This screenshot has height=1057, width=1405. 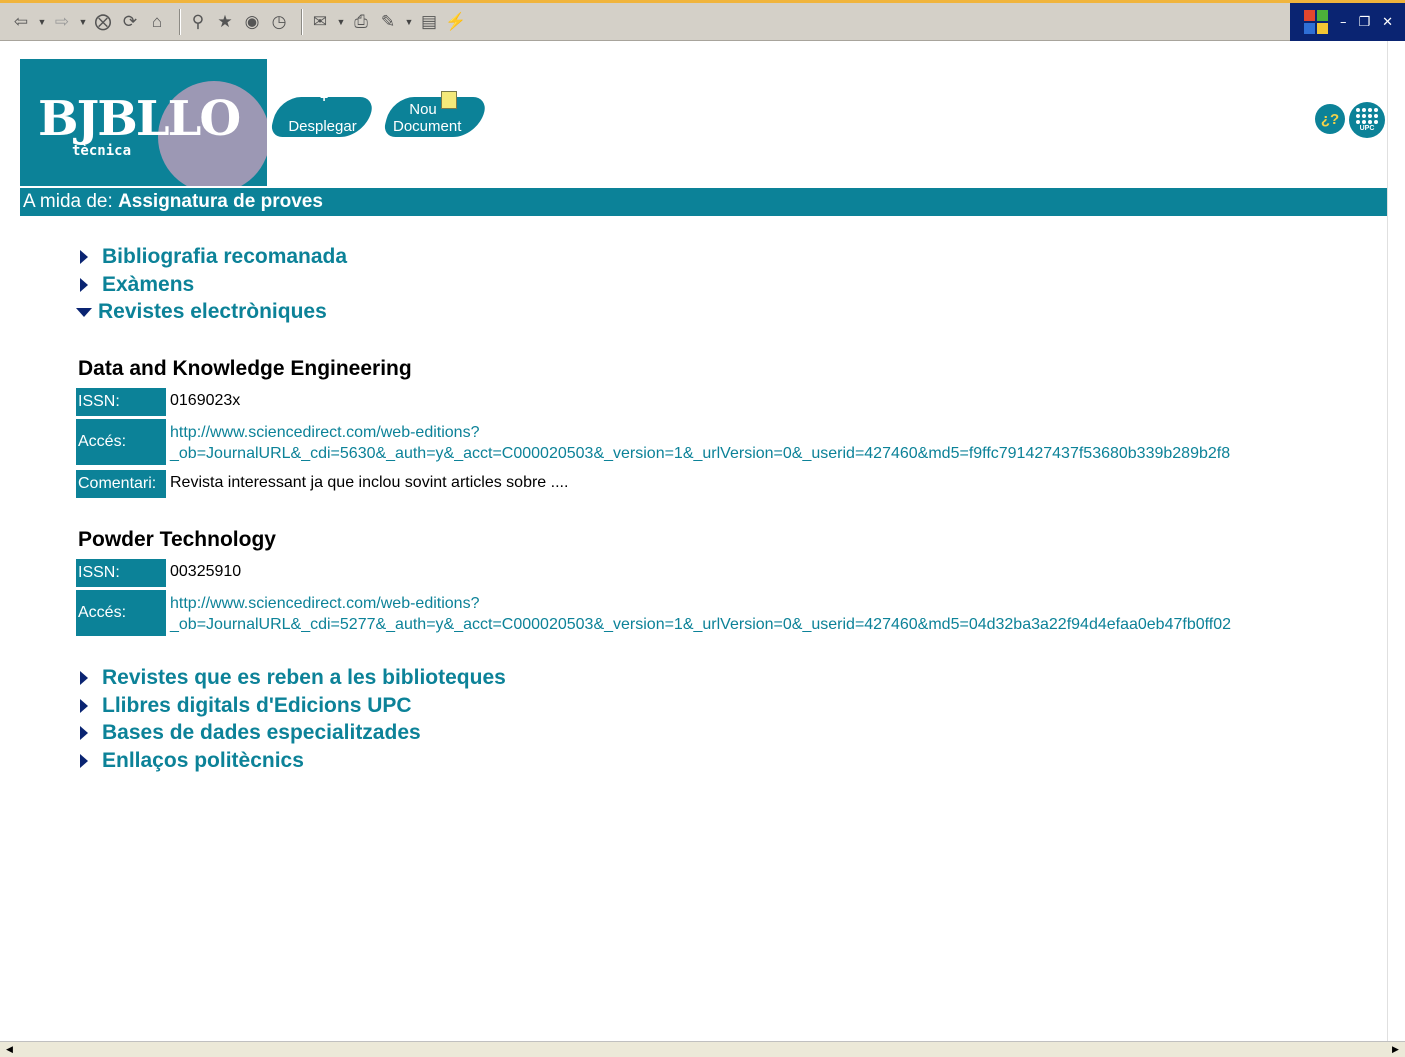 I want to click on window-controls: – ❐ ✕, so click(x=1347, y=22).